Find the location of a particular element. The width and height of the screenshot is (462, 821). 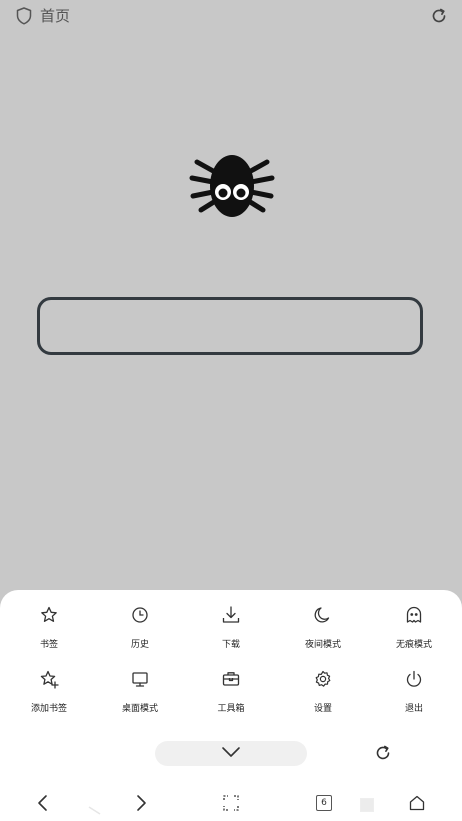

home-button is located at coordinates (417, 803).